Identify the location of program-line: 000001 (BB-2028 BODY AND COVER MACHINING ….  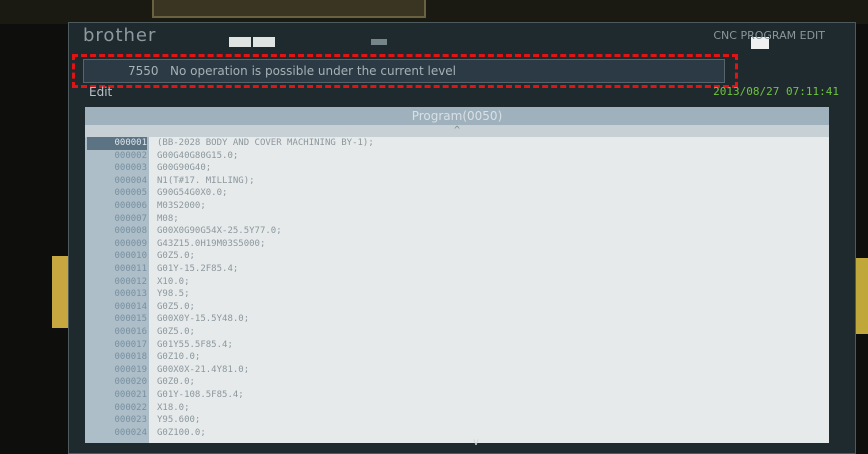
(457, 143).